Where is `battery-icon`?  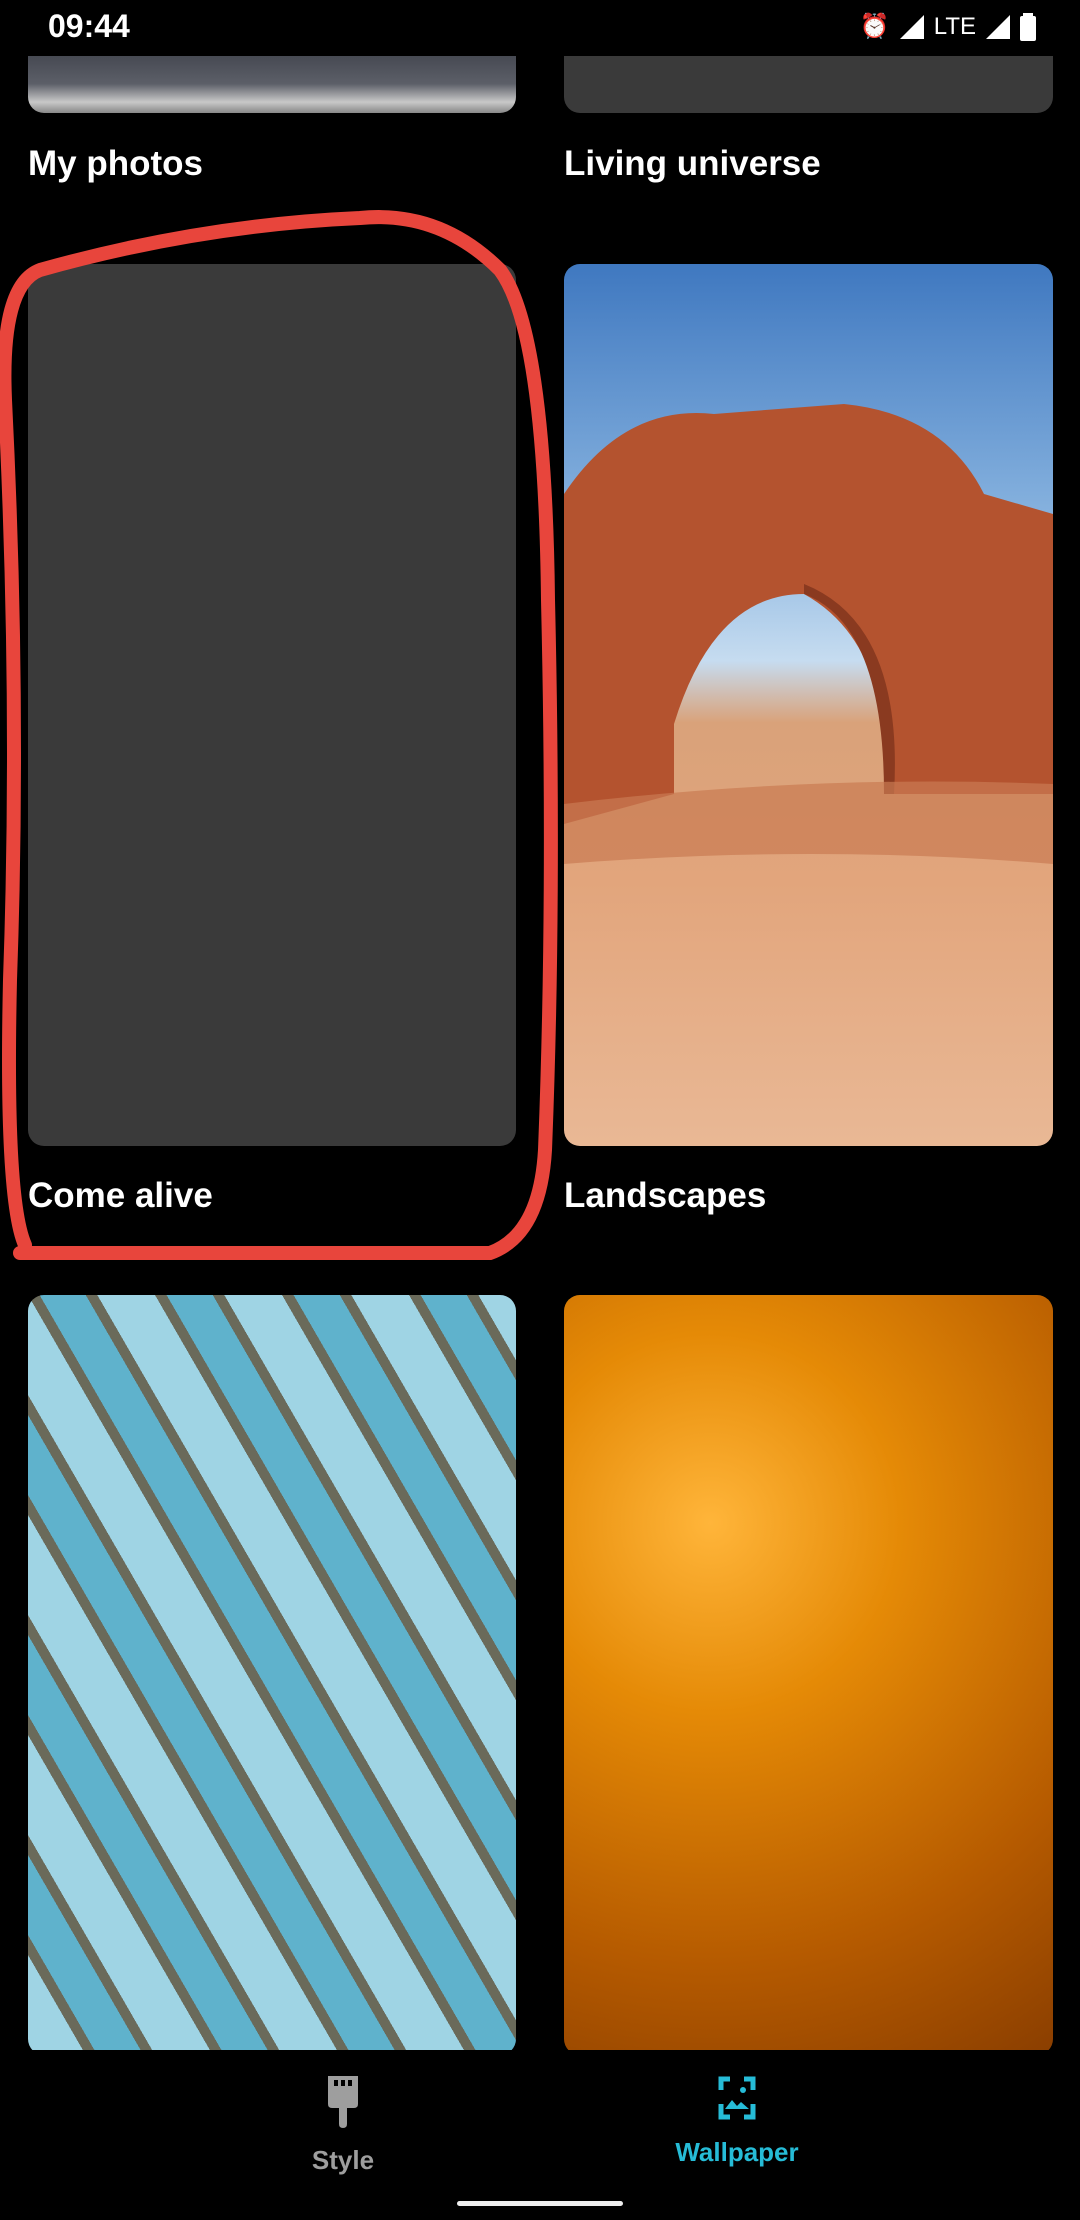 battery-icon is located at coordinates (1028, 26).